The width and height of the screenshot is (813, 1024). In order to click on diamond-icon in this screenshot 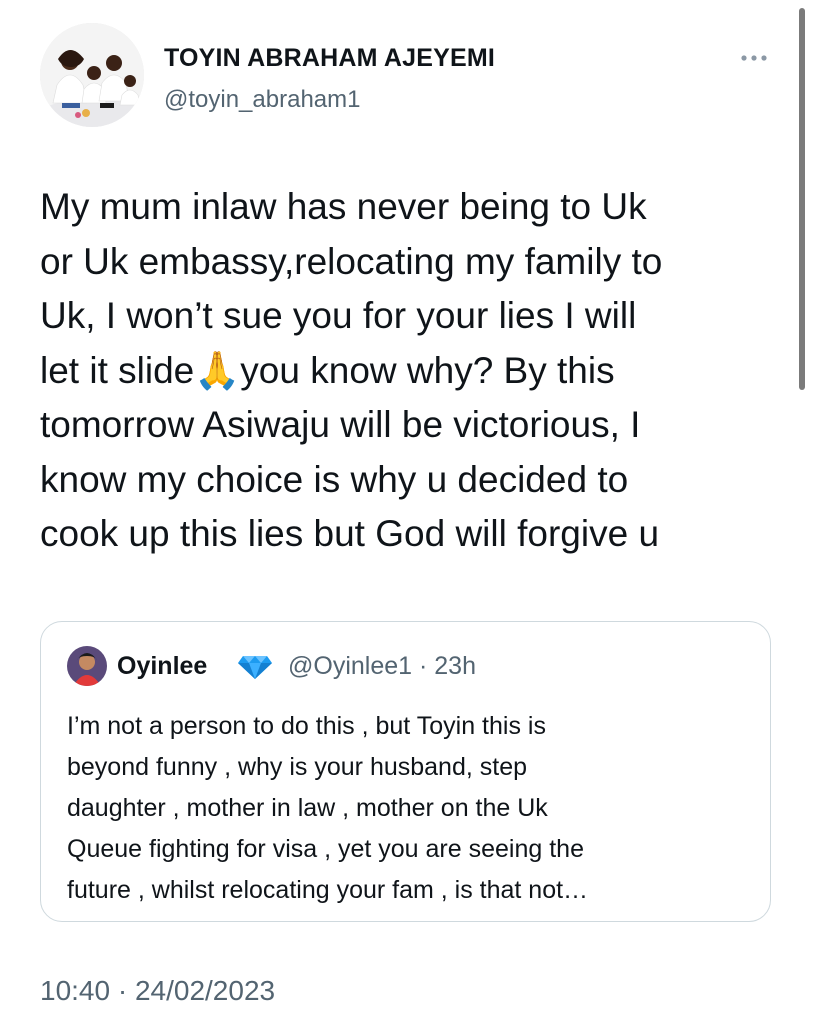, I will do `click(255, 666)`.